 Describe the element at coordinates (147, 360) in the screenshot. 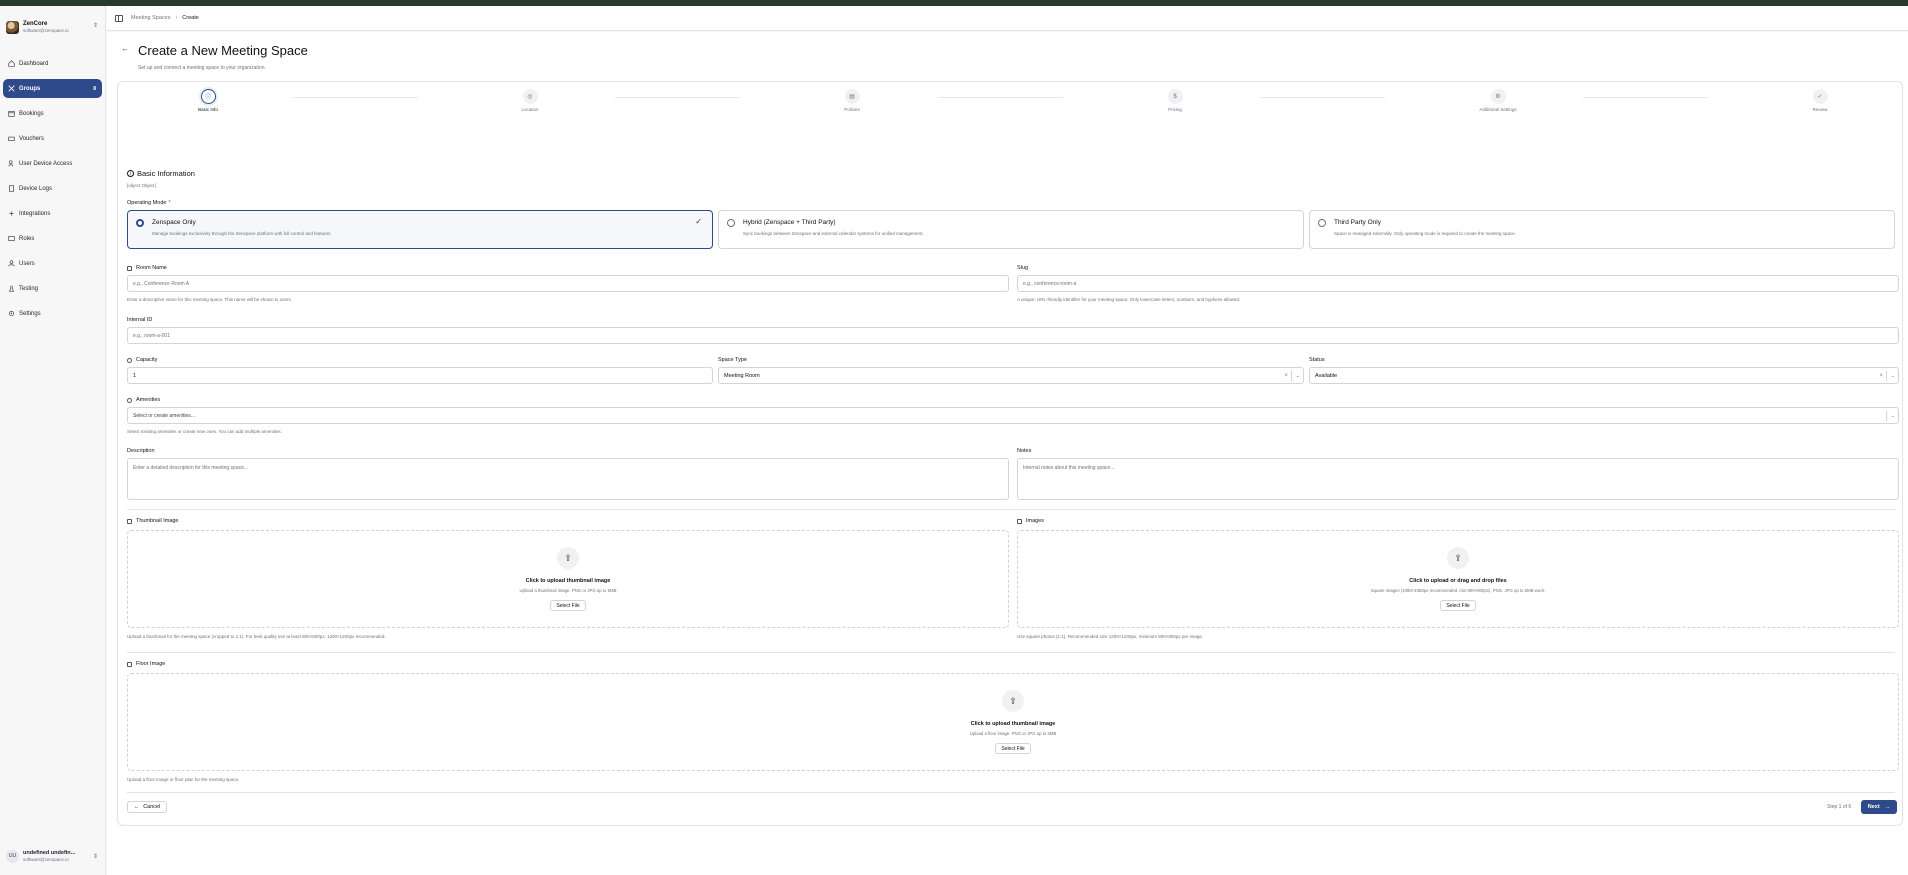

I see `capacity-label-text: Capacity` at that location.